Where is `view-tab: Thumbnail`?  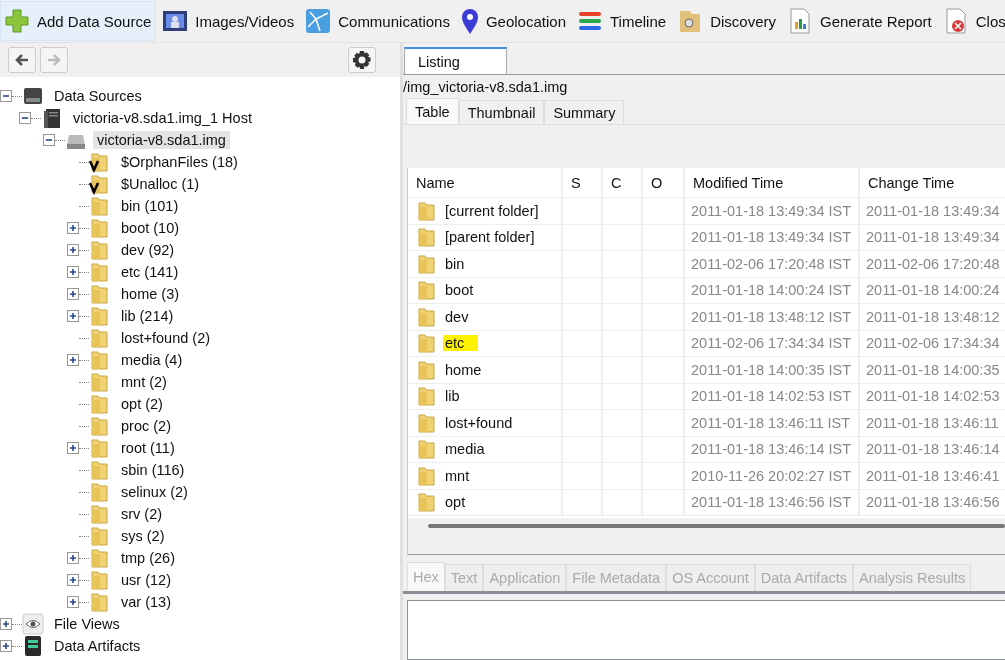
view-tab: Thumbnail is located at coordinates (501, 112).